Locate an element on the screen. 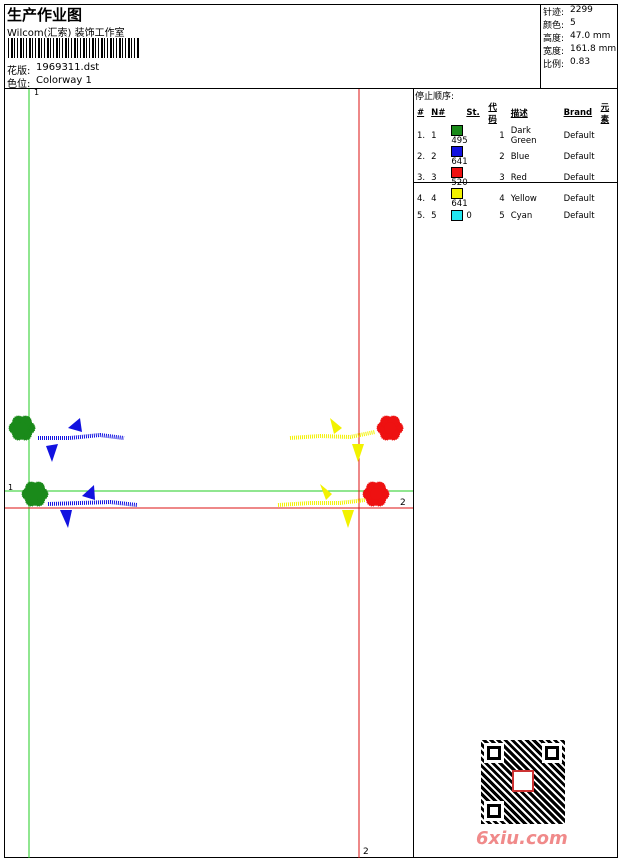  column-header: 描述 is located at coordinates (519, 114).